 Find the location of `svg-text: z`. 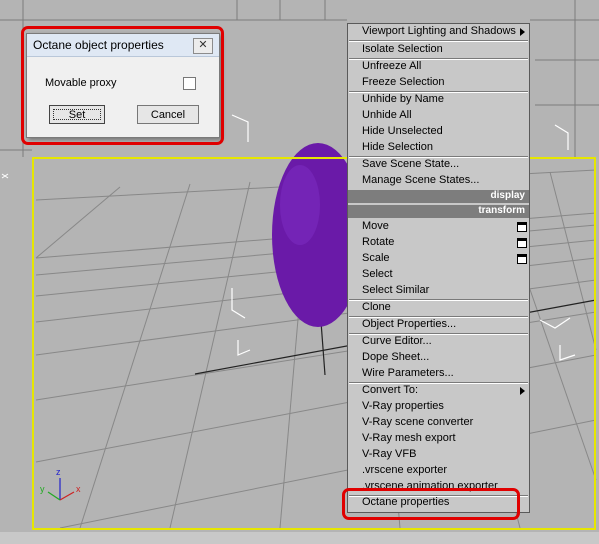

svg-text: z is located at coordinates (58, 472).